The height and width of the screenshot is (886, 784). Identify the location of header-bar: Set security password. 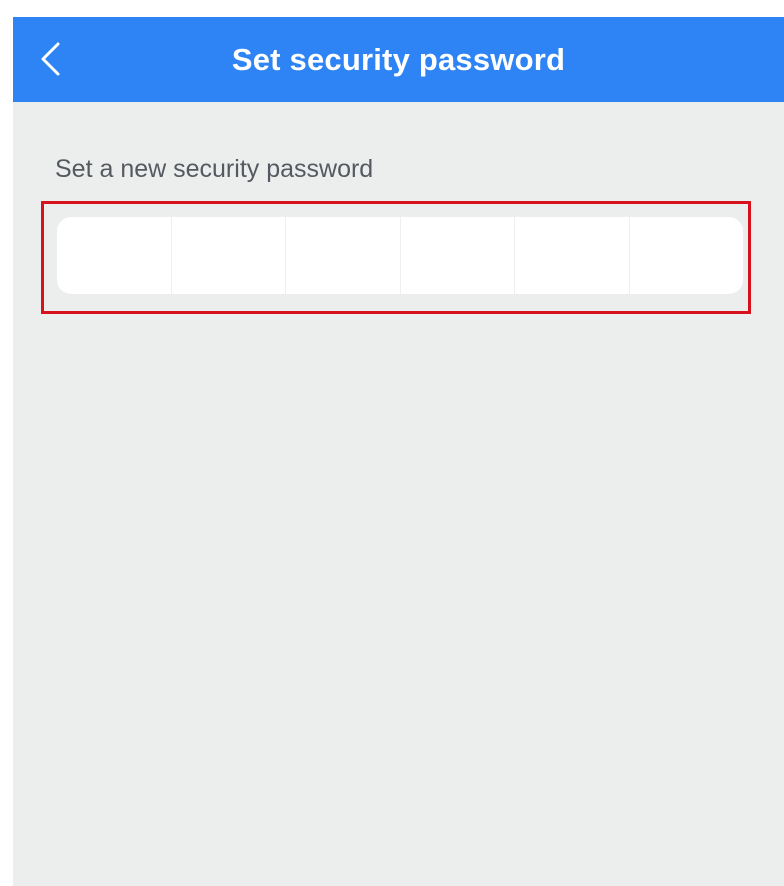
(398, 59).